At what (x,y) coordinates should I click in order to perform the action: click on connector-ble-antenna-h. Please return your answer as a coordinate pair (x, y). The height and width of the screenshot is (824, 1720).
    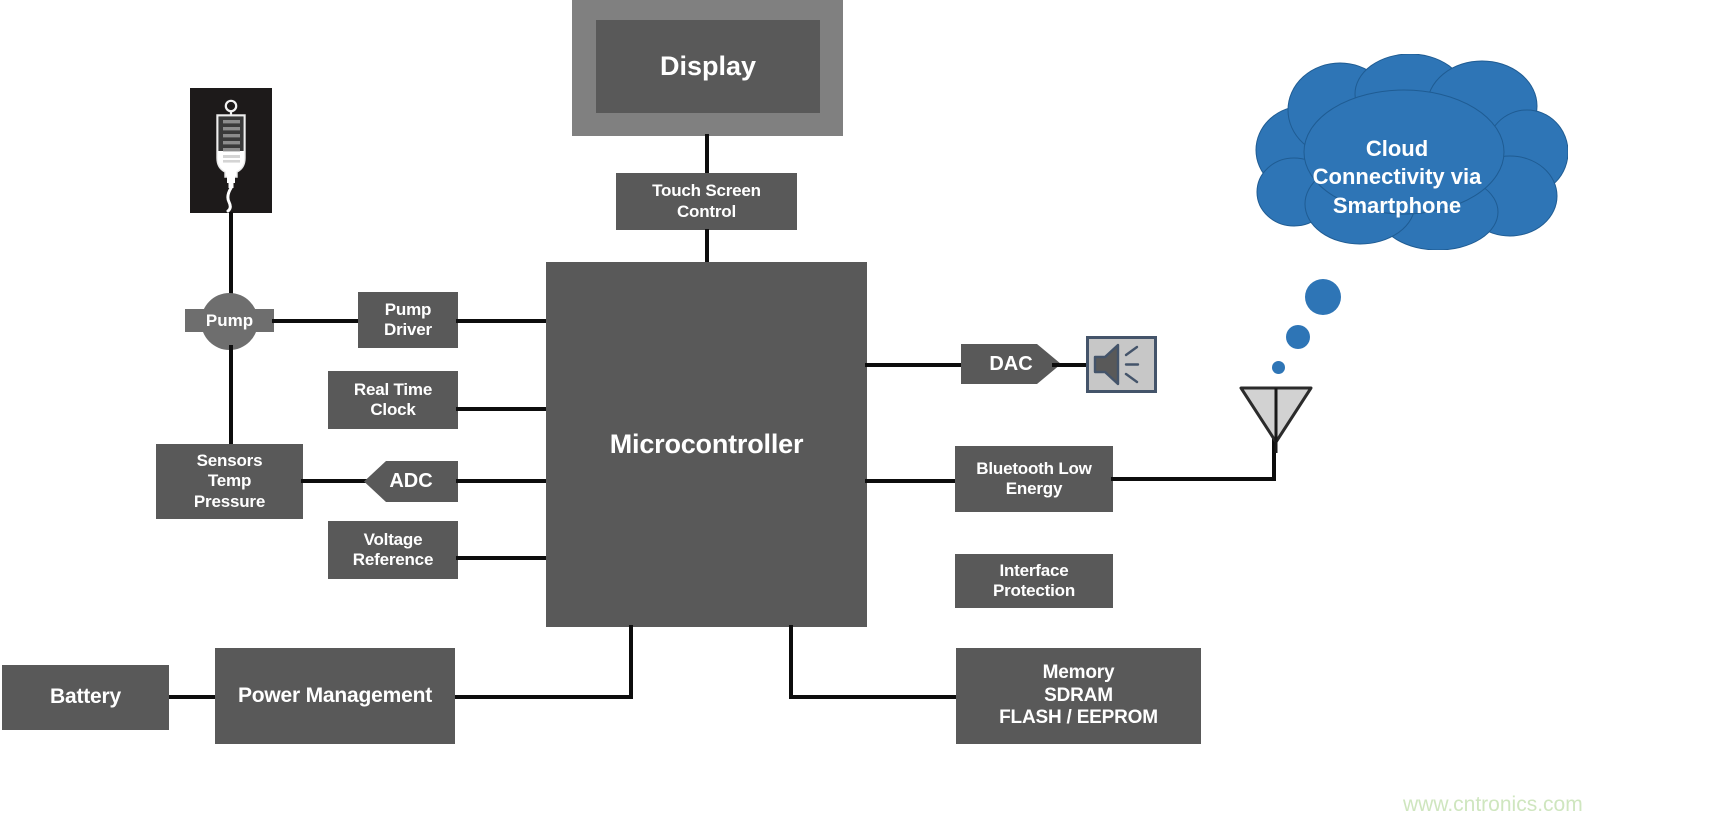
    Looking at the image, I should click on (1193, 479).